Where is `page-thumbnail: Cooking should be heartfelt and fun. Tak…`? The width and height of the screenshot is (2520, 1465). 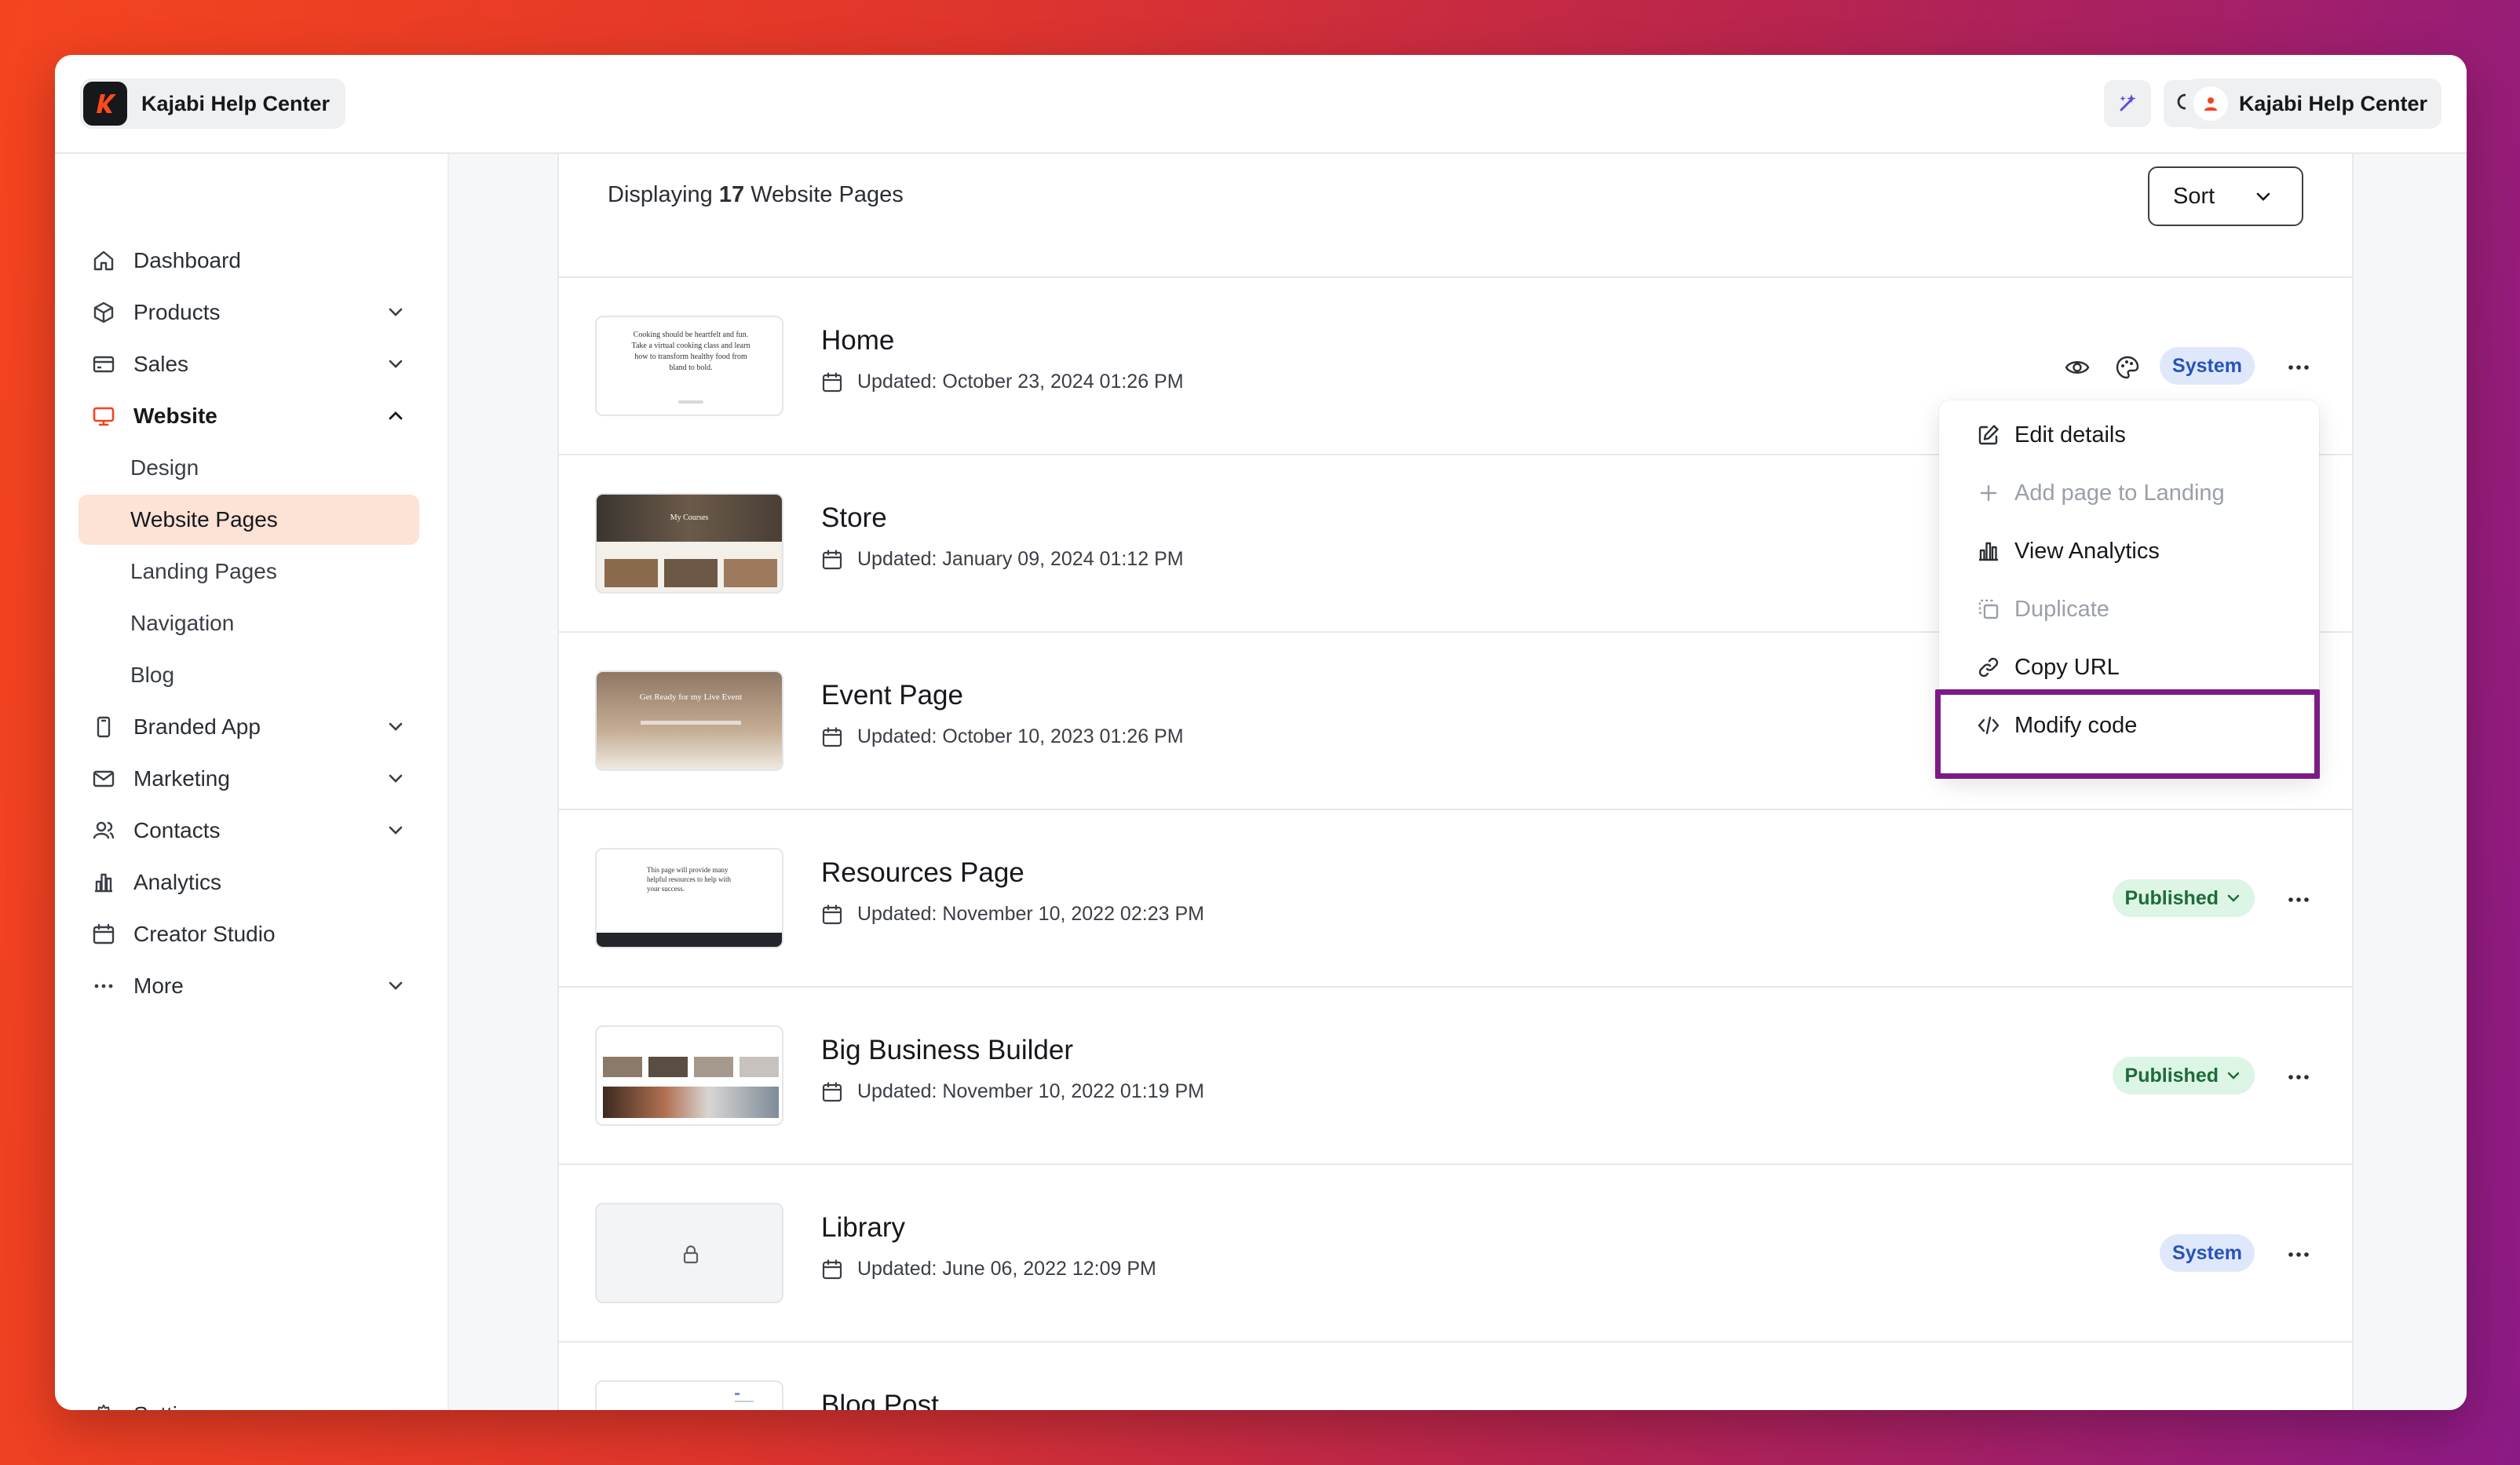
page-thumbnail: Cooking should be heartfelt and fun. Tak… is located at coordinates (689, 366).